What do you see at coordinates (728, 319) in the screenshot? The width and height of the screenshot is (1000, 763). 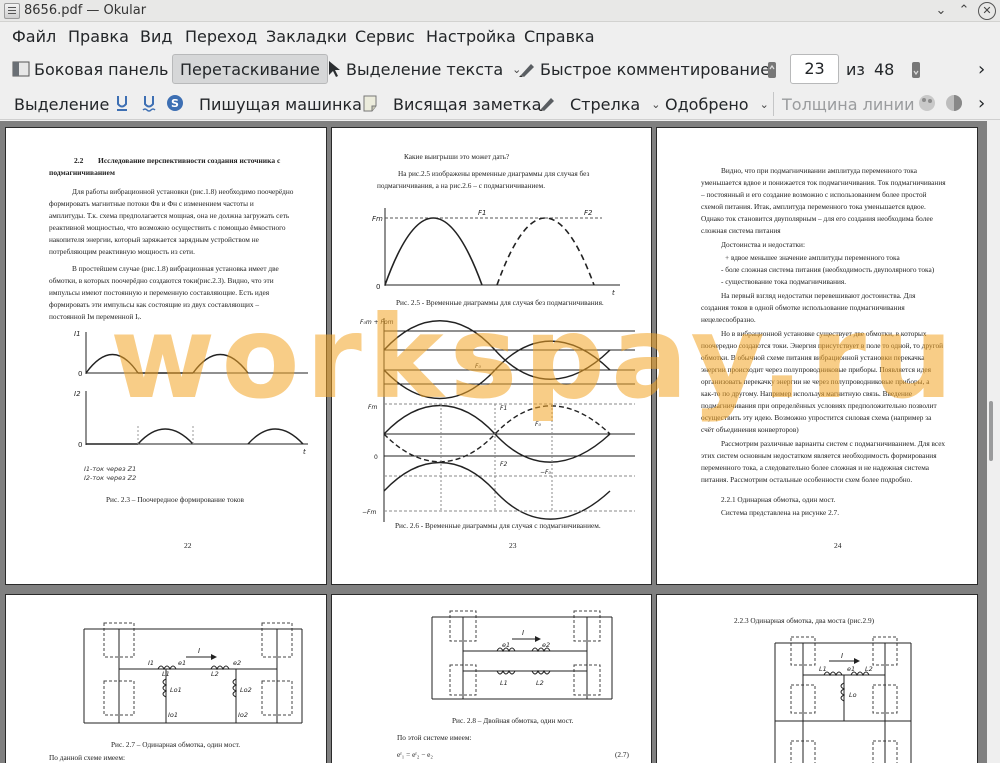 I see `text-line: нецелесообразно.` at bounding box center [728, 319].